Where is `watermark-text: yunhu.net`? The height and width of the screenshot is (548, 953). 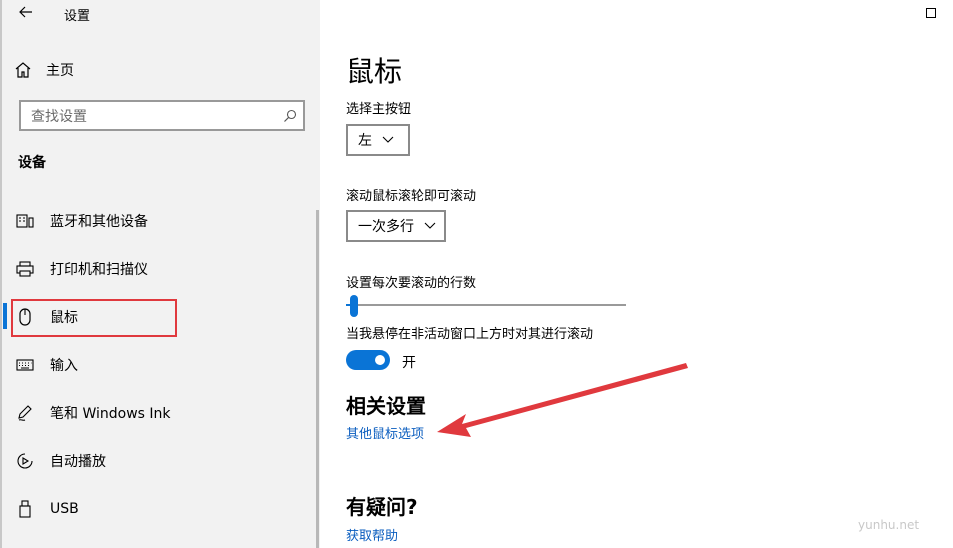
watermark-text: yunhu.net is located at coordinates (889, 525).